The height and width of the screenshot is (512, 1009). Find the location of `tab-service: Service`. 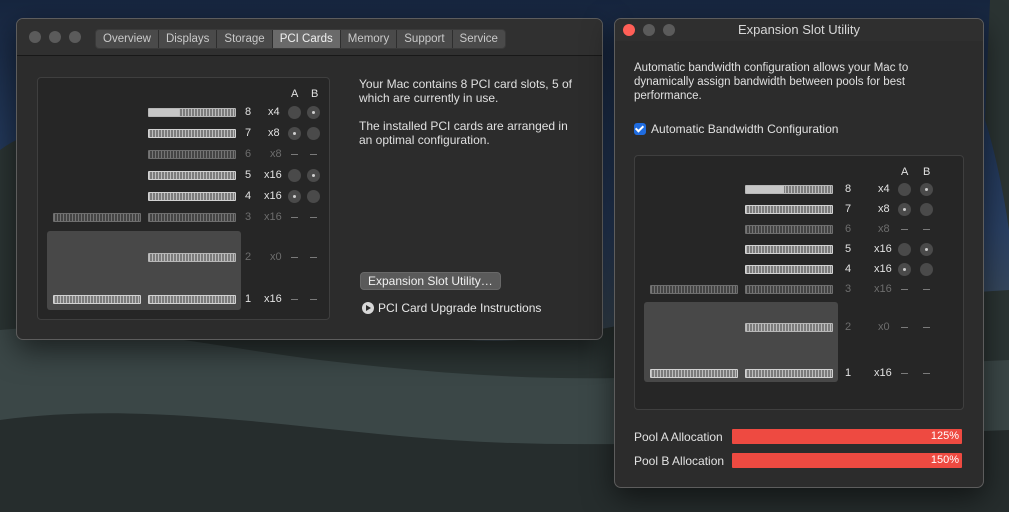

tab-service: Service is located at coordinates (479, 39).